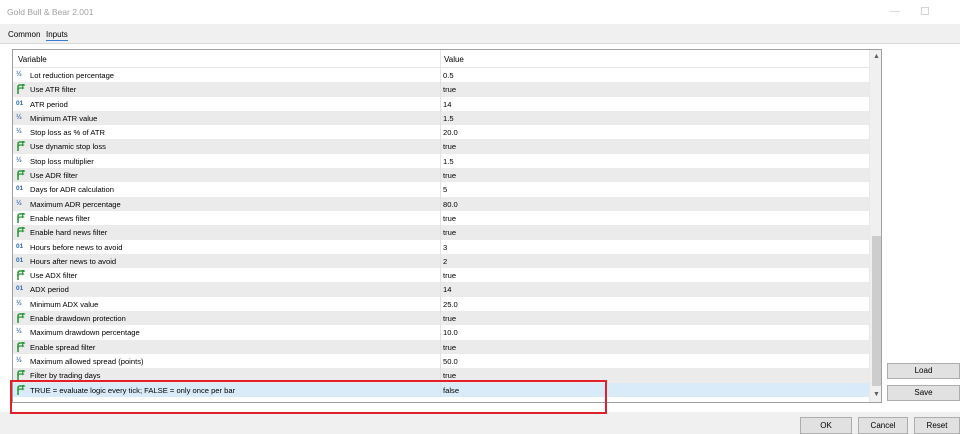  I want to click on table-row: ½ Maximum drawdown percentage 10.0, so click(441, 332).